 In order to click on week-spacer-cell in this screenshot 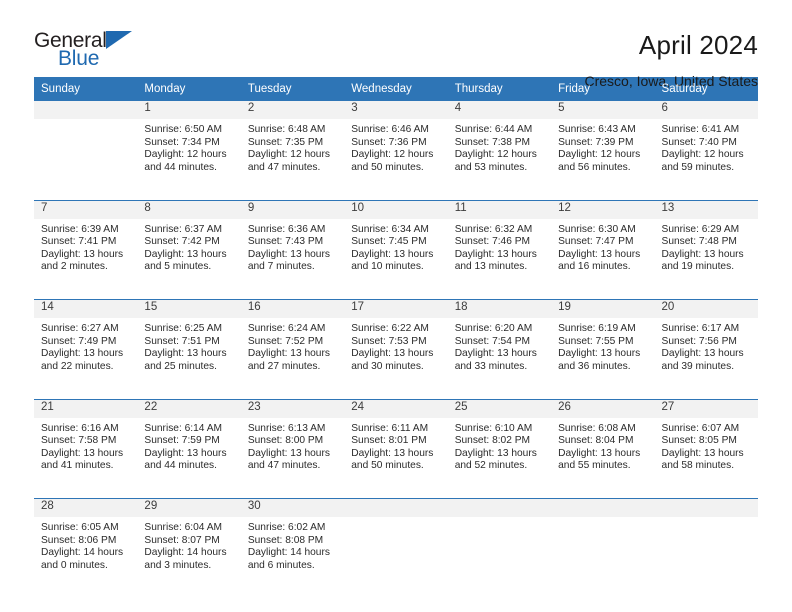, I will do `click(396, 393)`.